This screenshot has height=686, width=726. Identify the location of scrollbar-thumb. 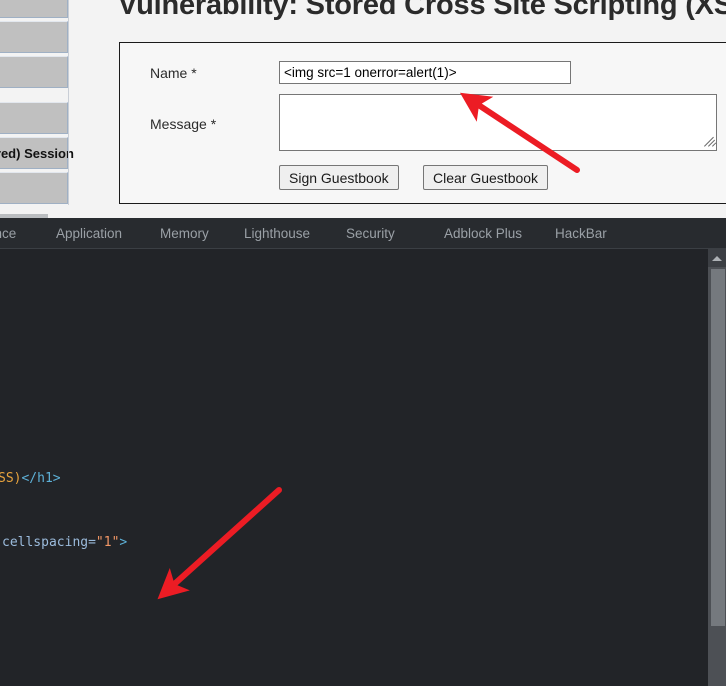
(718, 447).